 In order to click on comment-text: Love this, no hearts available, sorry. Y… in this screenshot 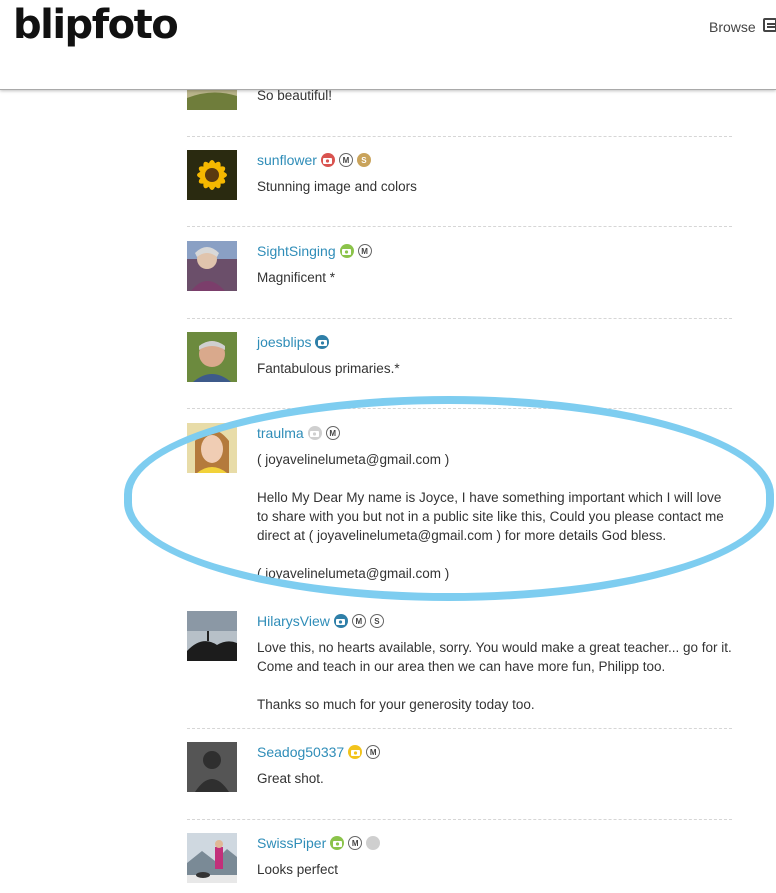, I will do `click(496, 676)`.